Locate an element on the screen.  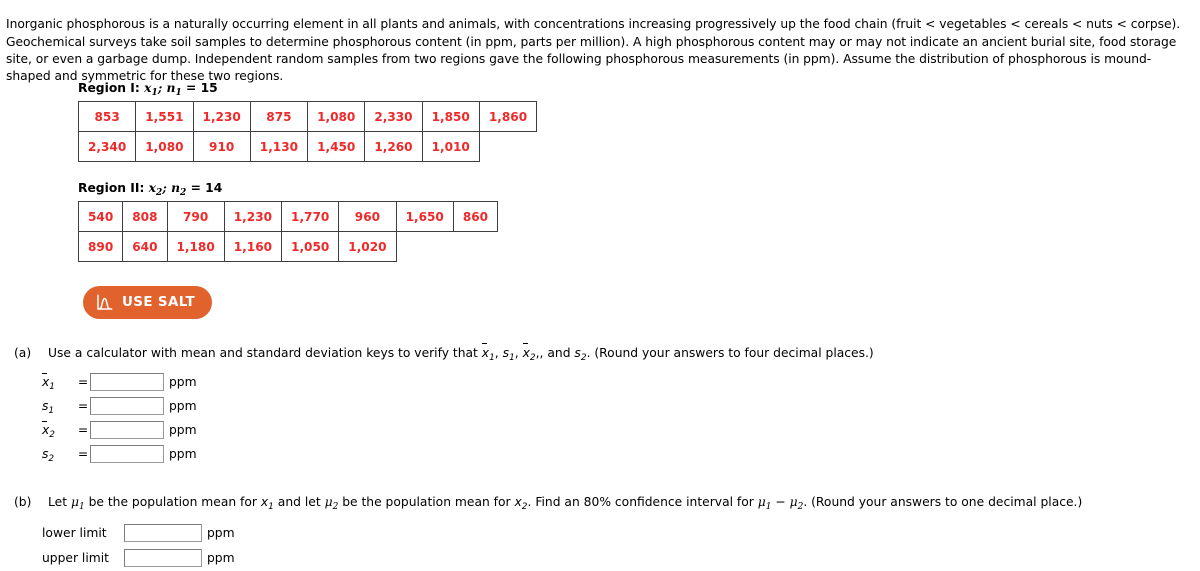
answer-label-xbar1: x1 is located at coordinates (48, 382).